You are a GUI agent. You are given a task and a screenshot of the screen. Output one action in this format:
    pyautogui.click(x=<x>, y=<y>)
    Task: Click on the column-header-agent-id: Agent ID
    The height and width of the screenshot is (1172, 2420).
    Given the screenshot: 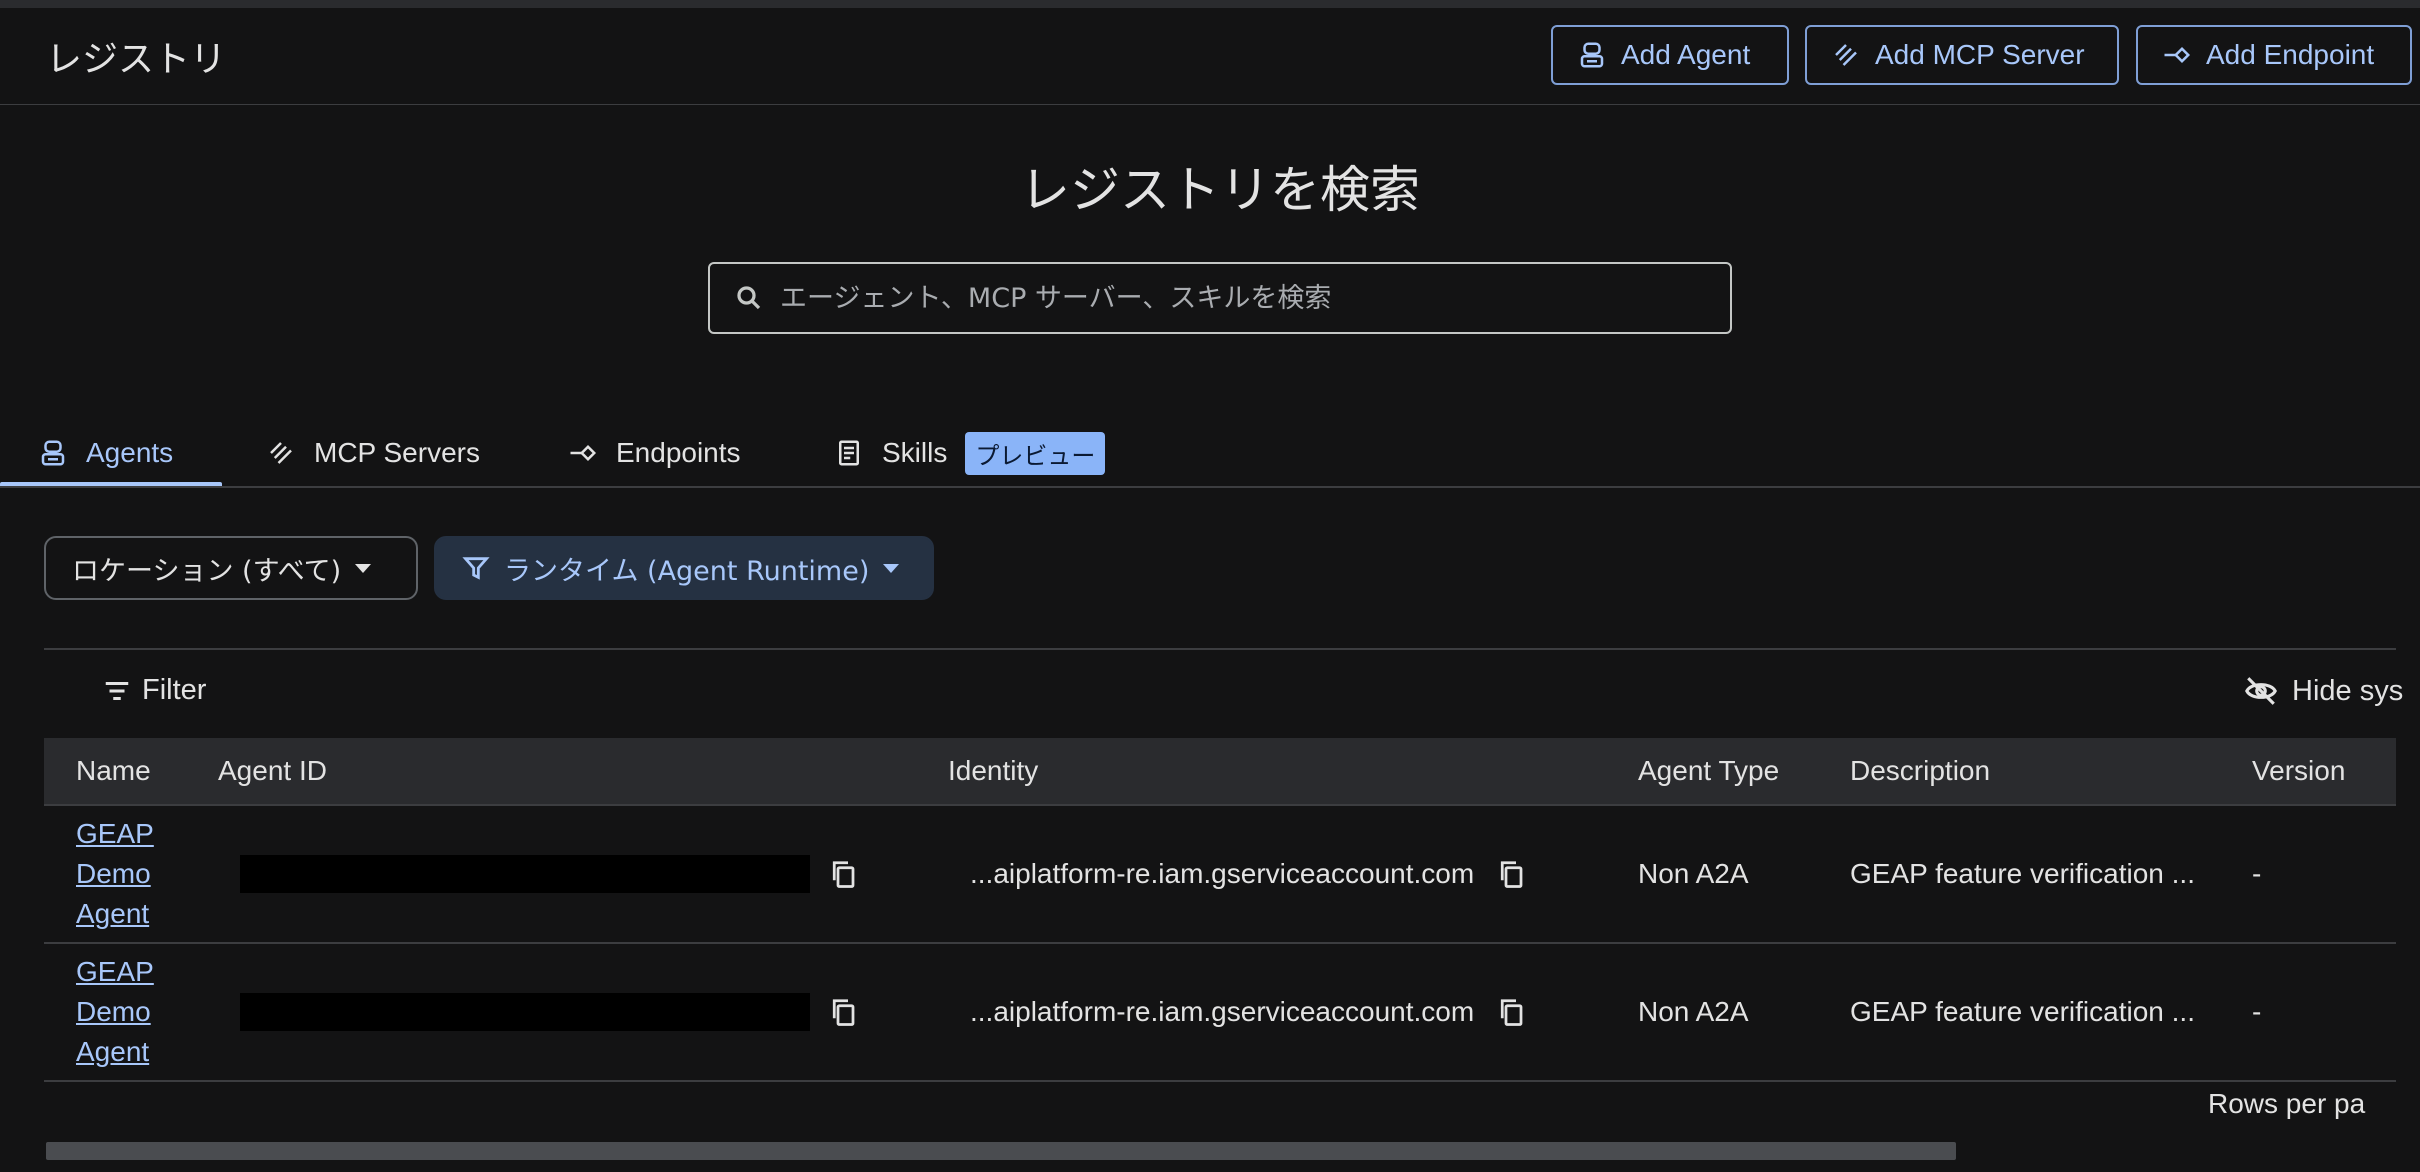 What is the action you would take?
    pyautogui.click(x=272, y=771)
    